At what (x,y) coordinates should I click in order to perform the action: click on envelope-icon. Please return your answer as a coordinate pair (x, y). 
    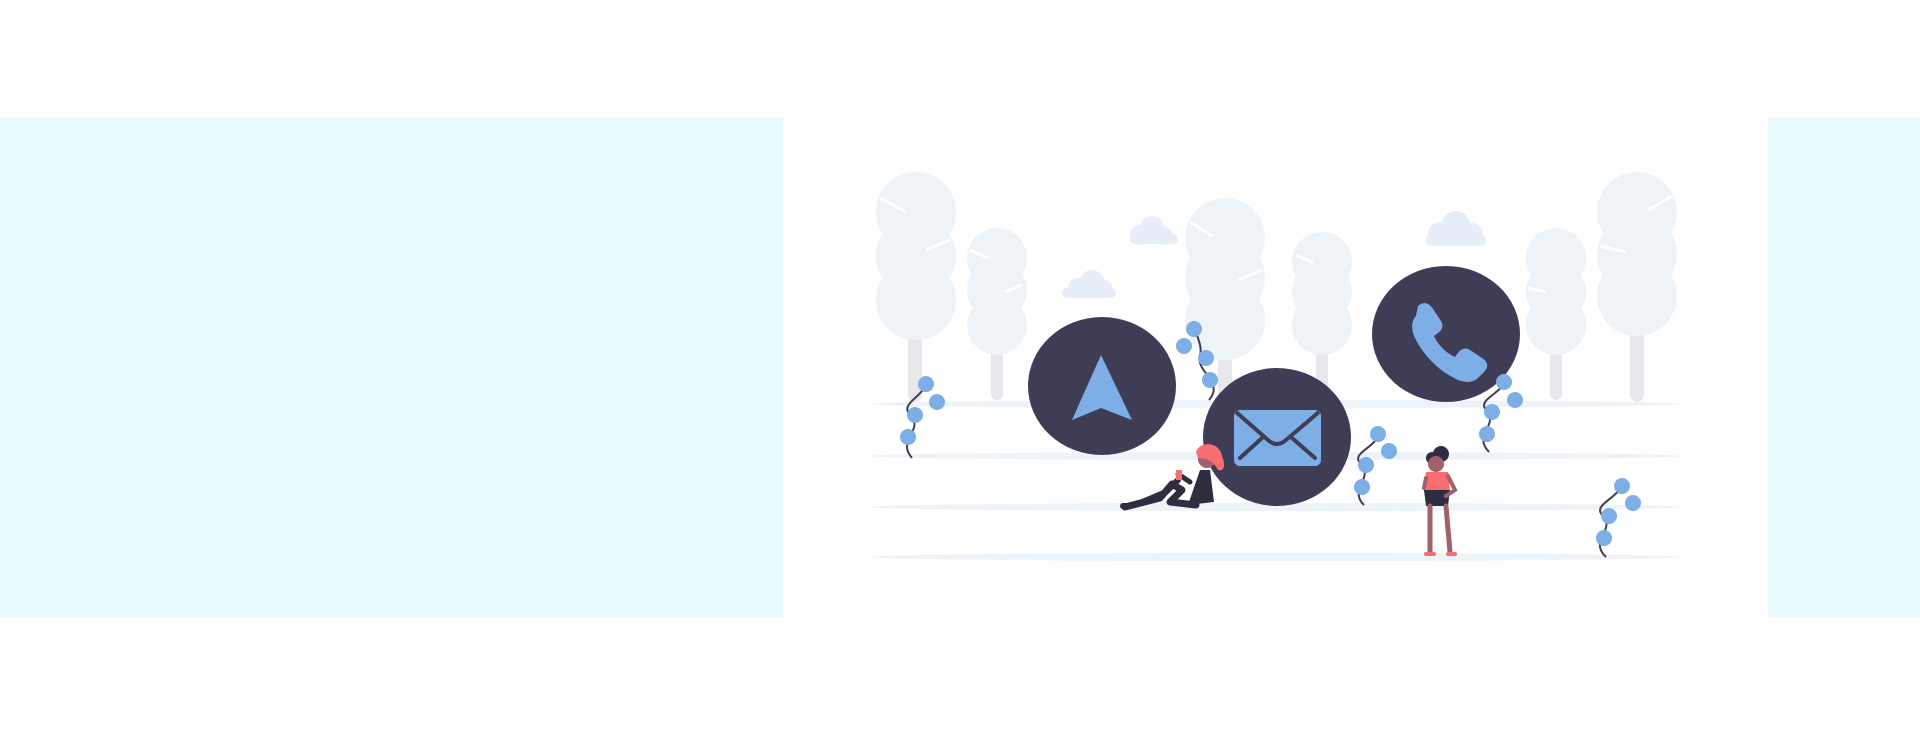
    Looking at the image, I should click on (1277, 438).